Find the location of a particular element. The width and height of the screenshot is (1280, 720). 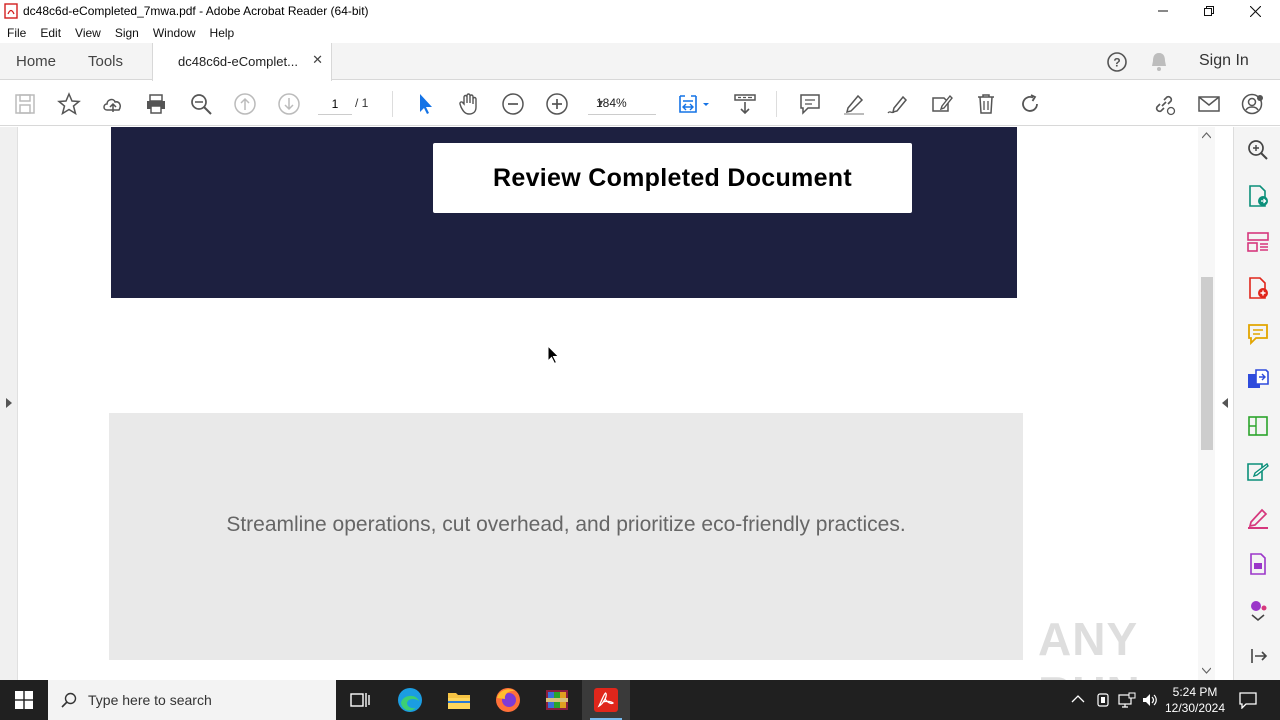

share-link-icon is located at coordinates (1164, 104).